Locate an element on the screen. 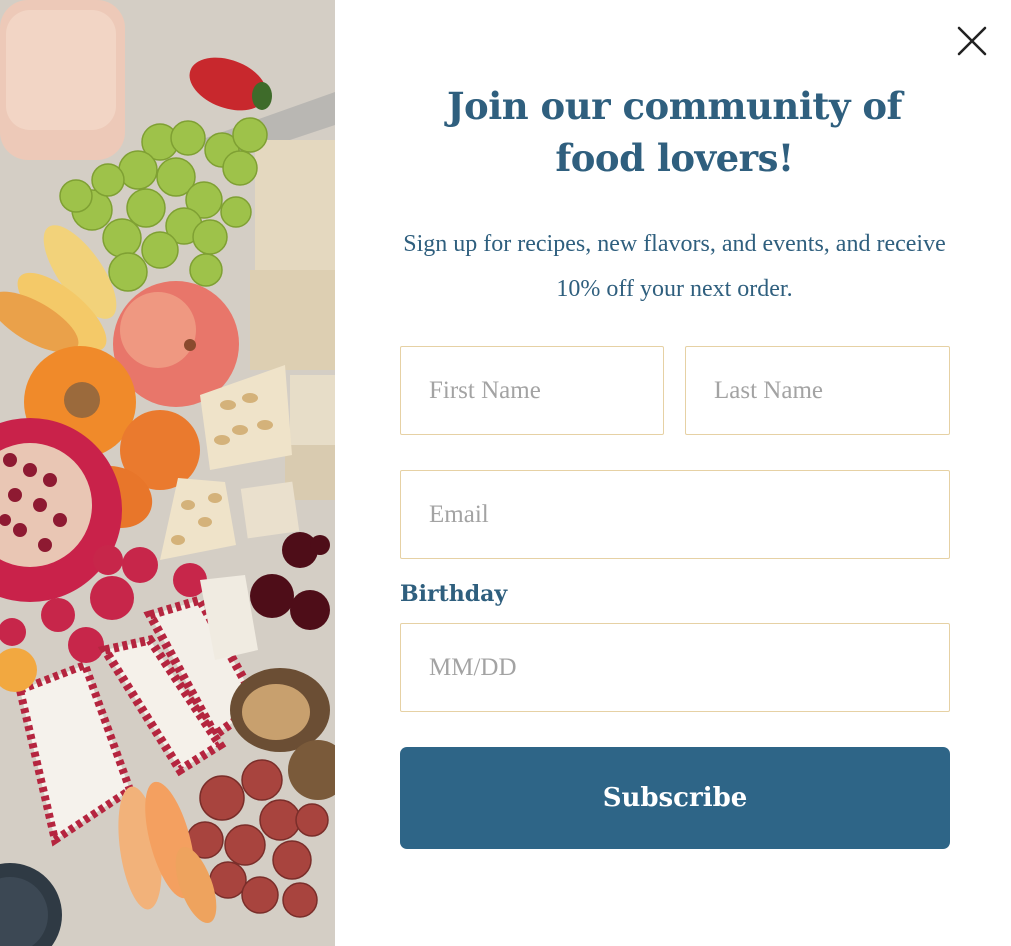  email-input is located at coordinates (675, 514).